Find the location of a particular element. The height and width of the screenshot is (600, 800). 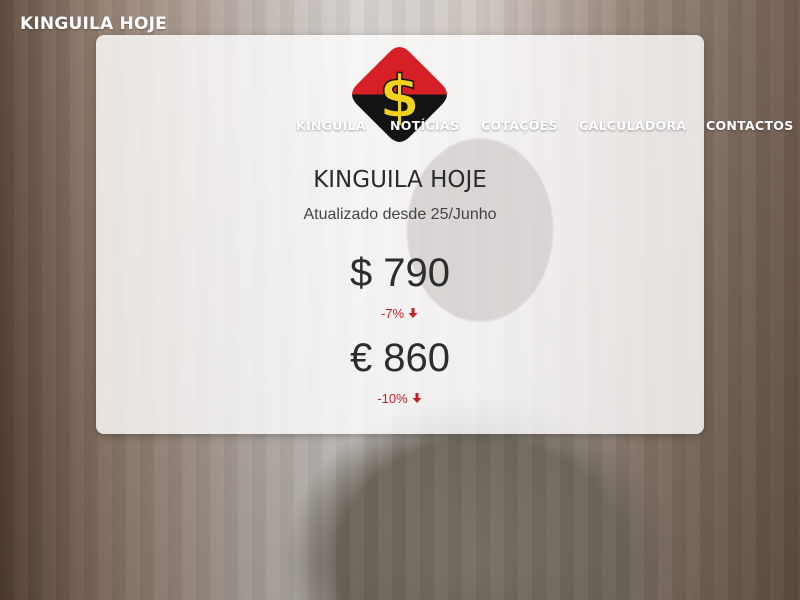

nav-item-noticias: NOTÍCIAS is located at coordinates (424, 125).